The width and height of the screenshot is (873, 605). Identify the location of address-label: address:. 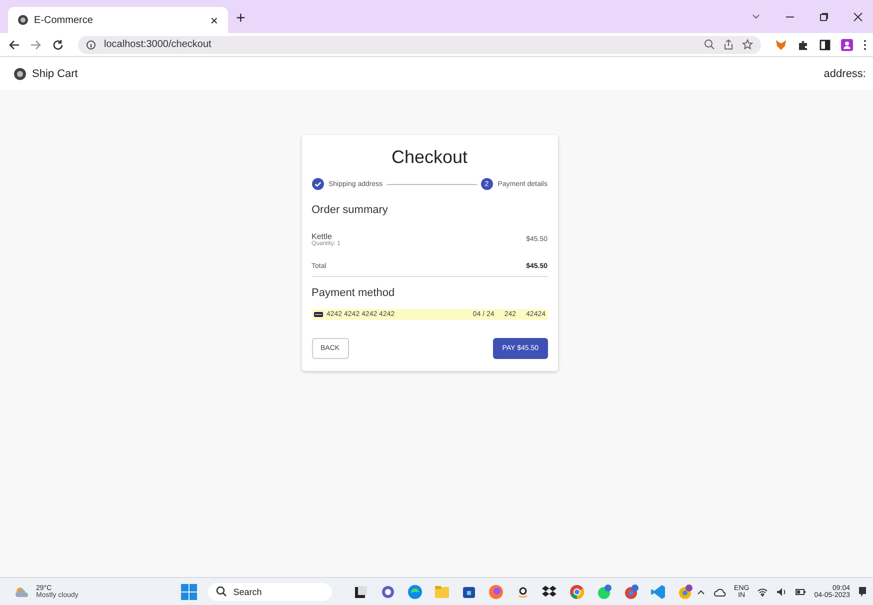
(845, 74).